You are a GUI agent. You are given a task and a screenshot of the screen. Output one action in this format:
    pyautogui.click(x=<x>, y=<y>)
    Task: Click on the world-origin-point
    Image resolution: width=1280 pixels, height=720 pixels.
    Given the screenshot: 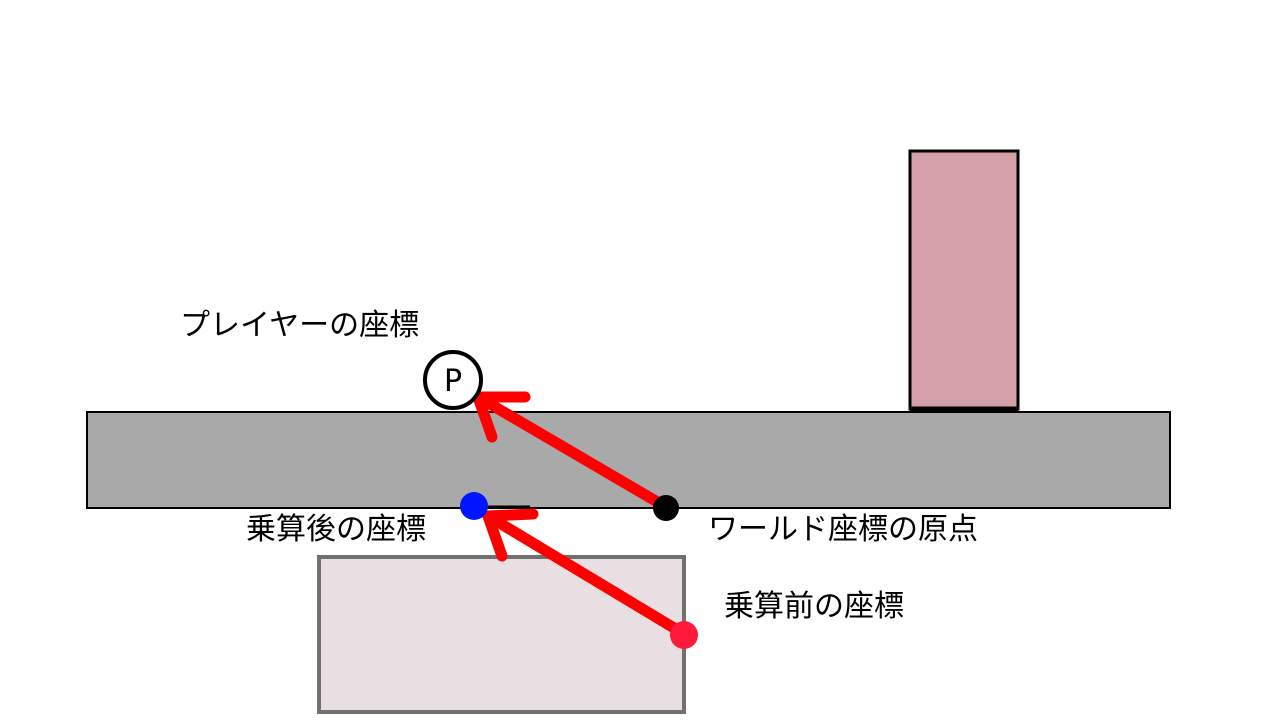 What is the action you would take?
    pyautogui.click(x=666, y=508)
    